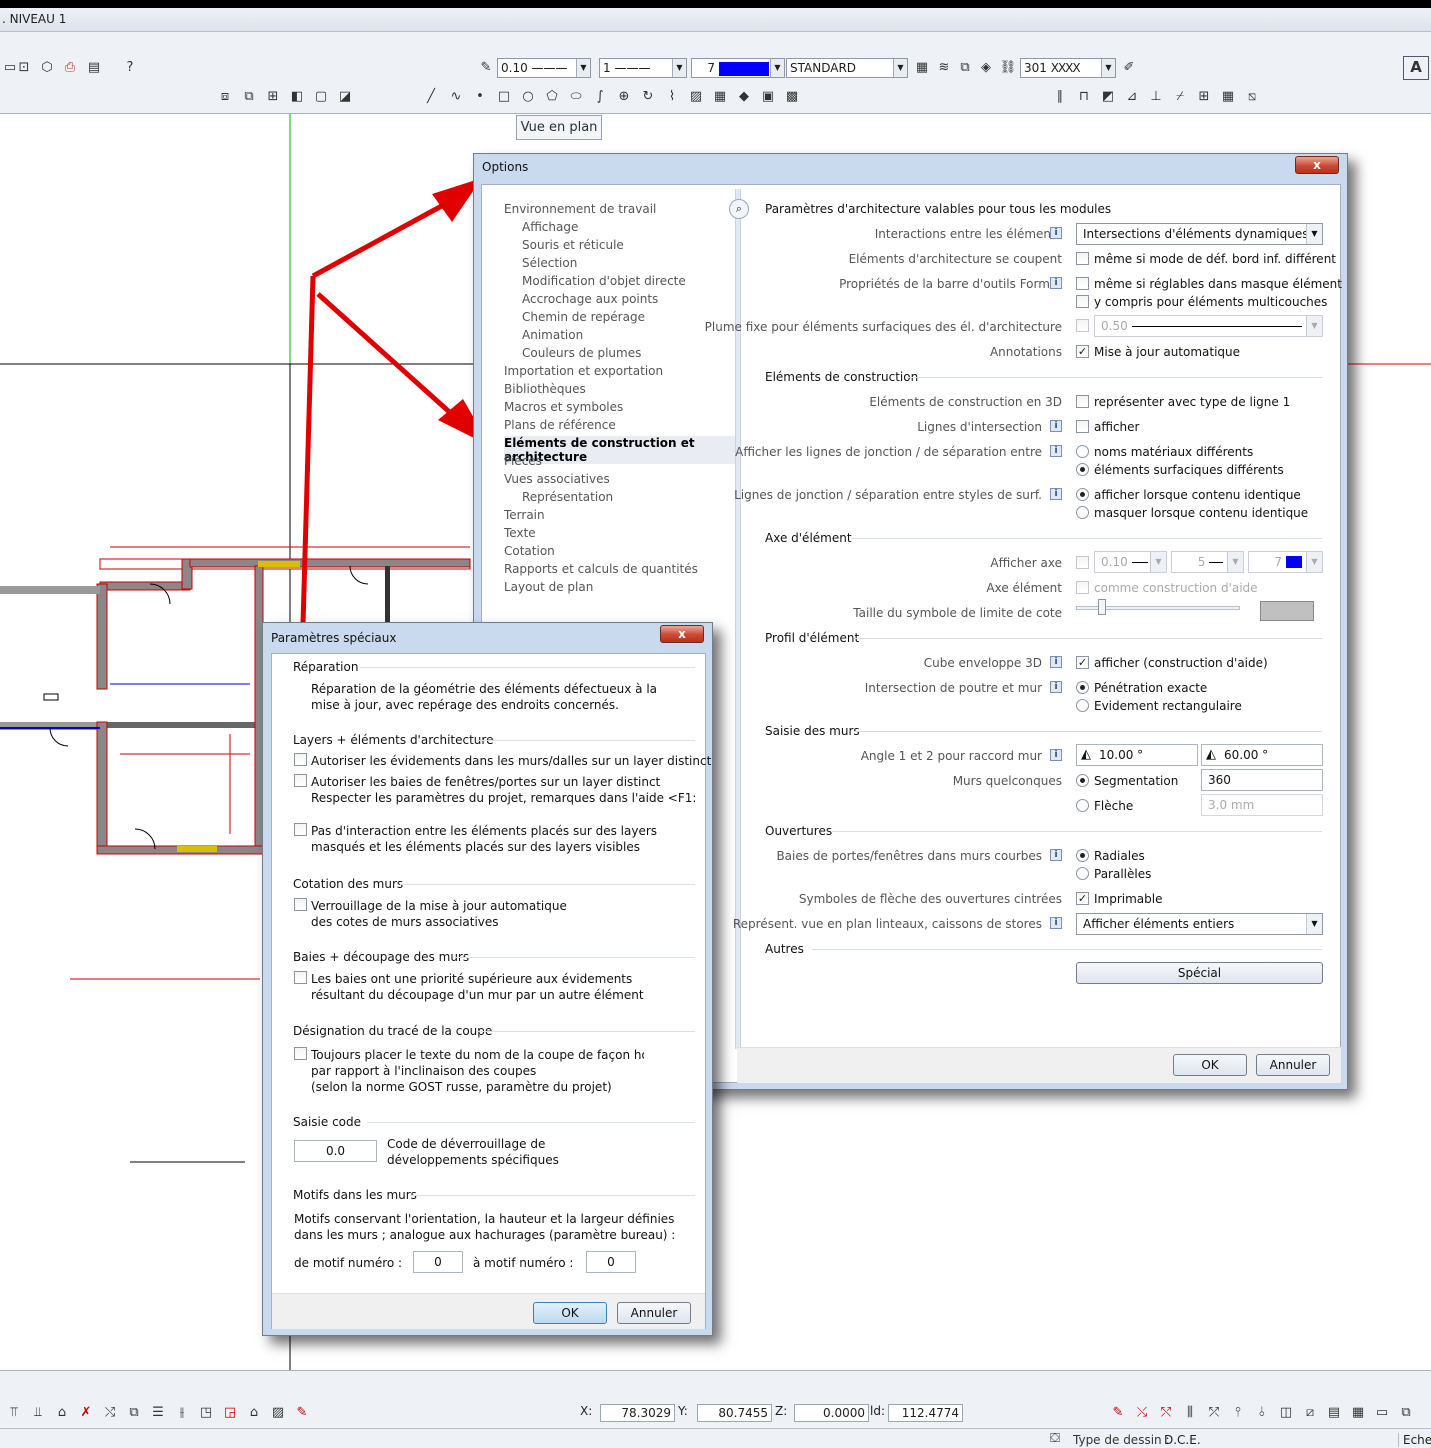 Image resolution: width=1431 pixels, height=1448 pixels. What do you see at coordinates (583, 371) in the screenshot?
I see `nav-item: Importation et exportation` at bounding box center [583, 371].